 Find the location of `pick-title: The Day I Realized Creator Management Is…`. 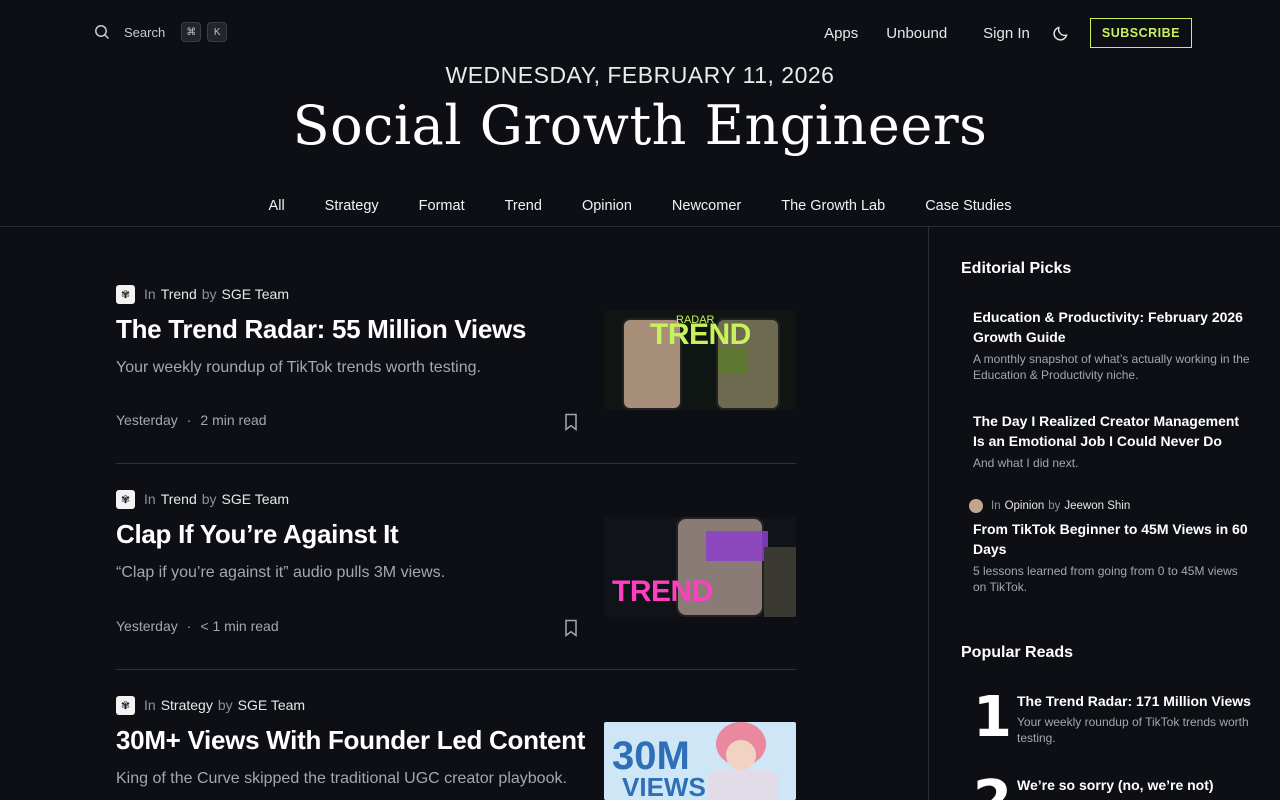

pick-title: The Day I Realized Creator Management Is… is located at coordinates (1113, 431).